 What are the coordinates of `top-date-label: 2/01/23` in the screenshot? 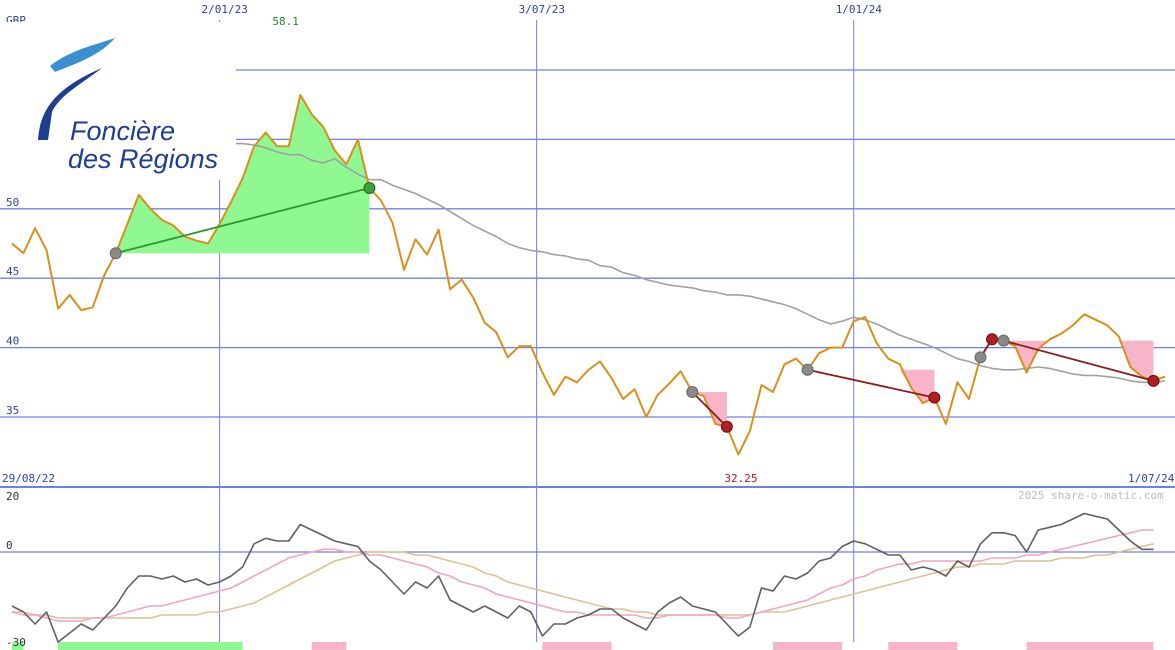 It's located at (225, 9).